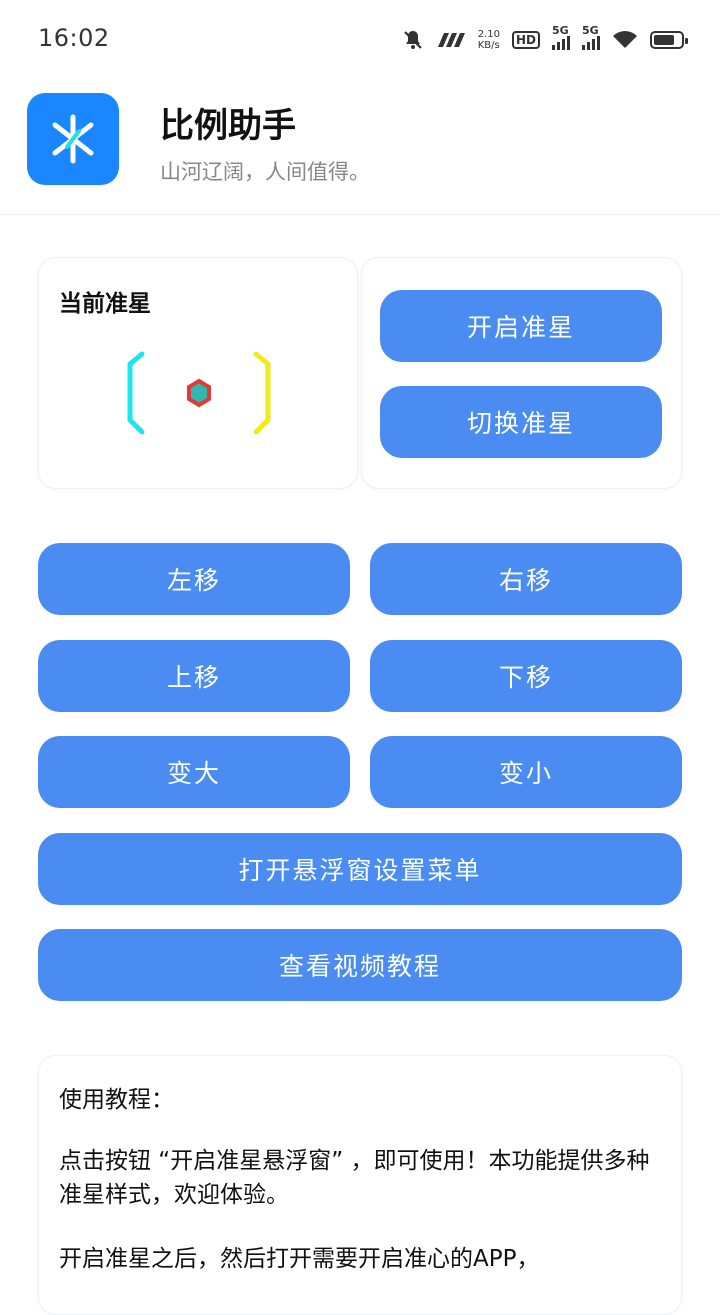  What do you see at coordinates (525, 40) in the screenshot?
I see `hd-icon: HD` at bounding box center [525, 40].